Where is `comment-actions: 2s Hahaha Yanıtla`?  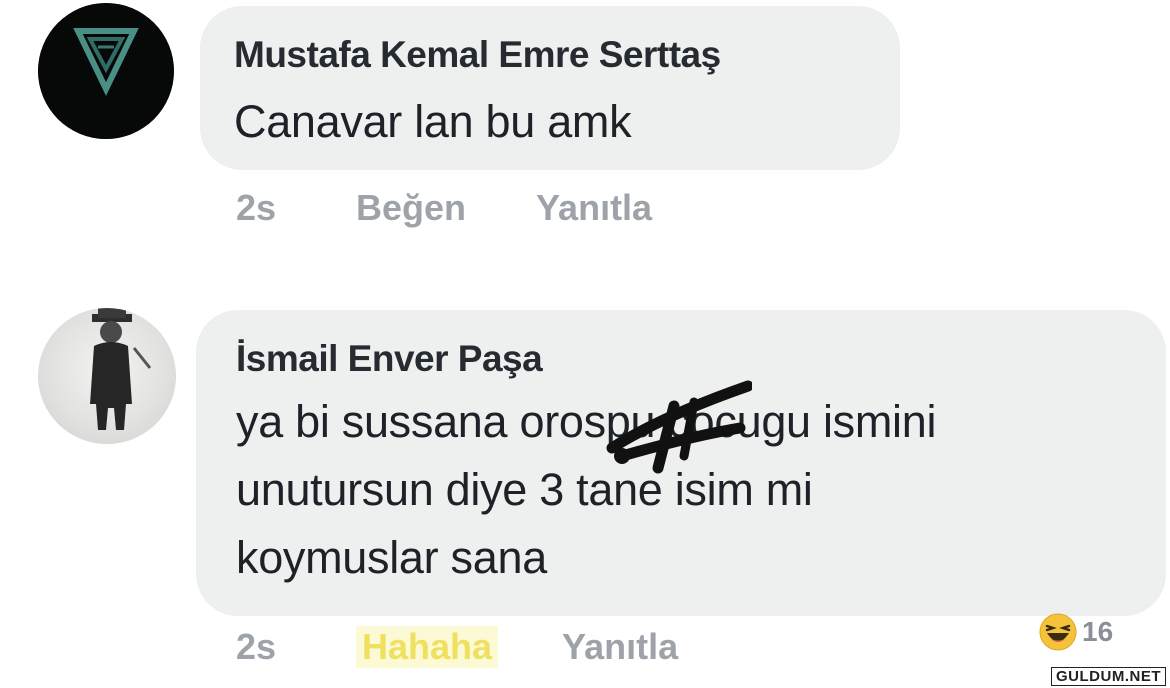
comment-actions: 2s Hahaha Yanıtla is located at coordinates (492, 647).